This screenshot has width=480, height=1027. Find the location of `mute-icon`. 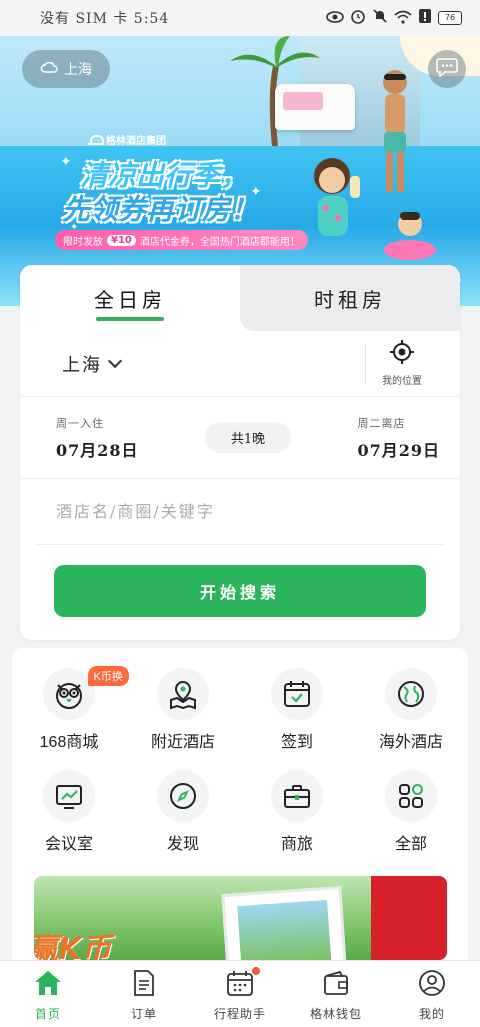

mute-icon is located at coordinates (380, 18).